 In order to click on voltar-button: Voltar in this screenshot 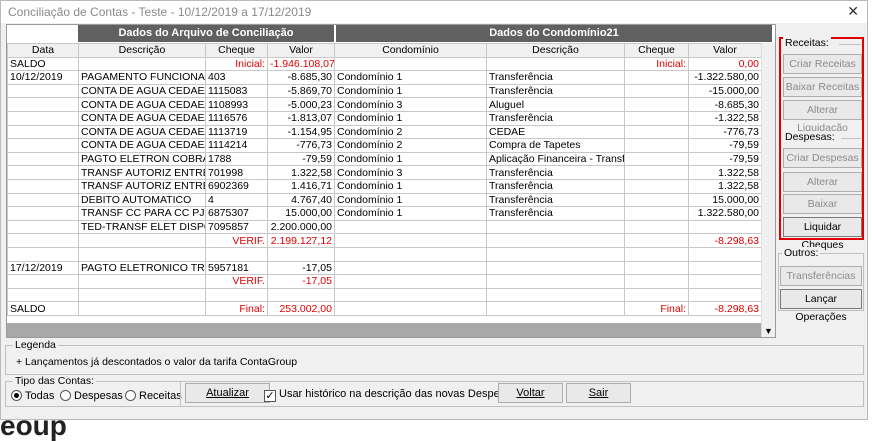, I will do `click(530, 393)`.